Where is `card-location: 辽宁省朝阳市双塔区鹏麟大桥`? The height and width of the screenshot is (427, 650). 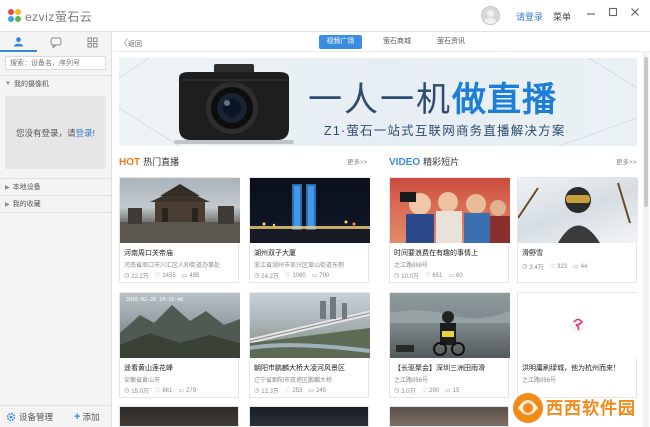 card-location: 辽宁省朝阳市双塔区鹏麟大桥 is located at coordinates (293, 381).